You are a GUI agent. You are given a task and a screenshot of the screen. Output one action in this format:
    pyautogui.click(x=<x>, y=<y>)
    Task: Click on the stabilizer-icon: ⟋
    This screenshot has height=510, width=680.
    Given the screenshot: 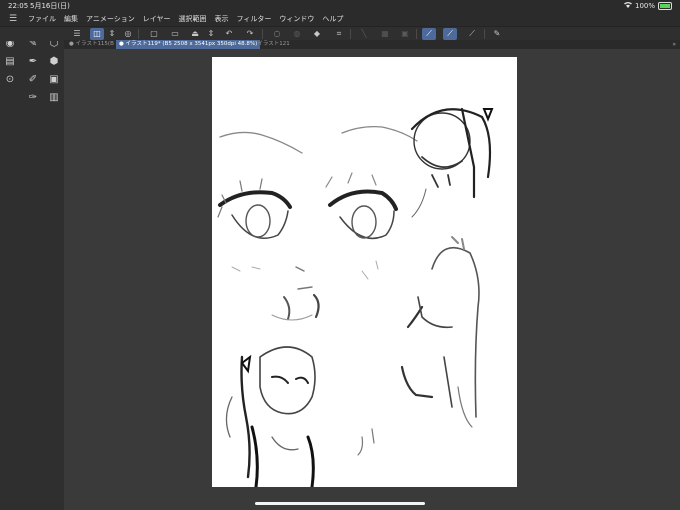 What is the action you would take?
    pyautogui.click(x=429, y=34)
    